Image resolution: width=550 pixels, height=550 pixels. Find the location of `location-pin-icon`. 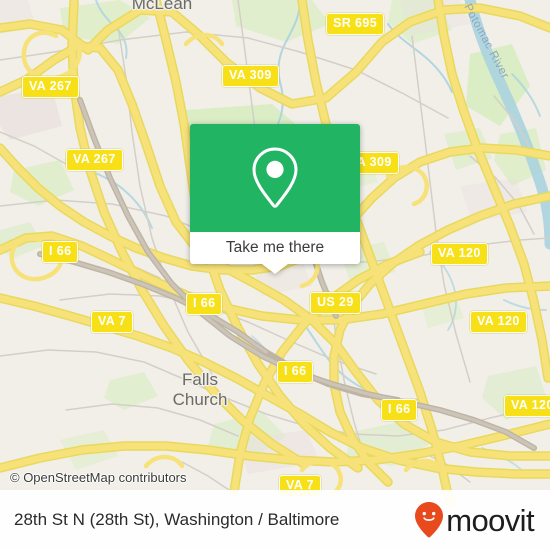

location-pin-icon is located at coordinates (275, 177).